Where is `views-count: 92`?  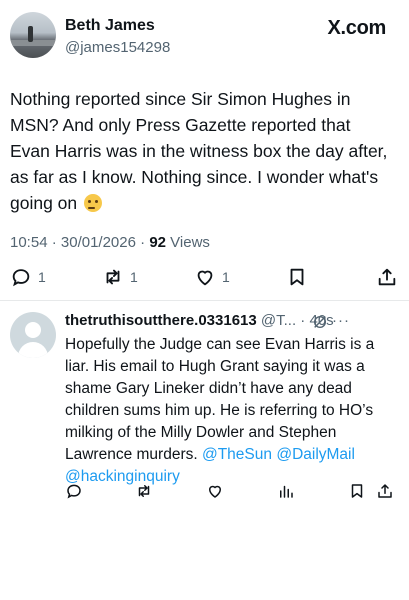 views-count: 92 is located at coordinates (157, 242).